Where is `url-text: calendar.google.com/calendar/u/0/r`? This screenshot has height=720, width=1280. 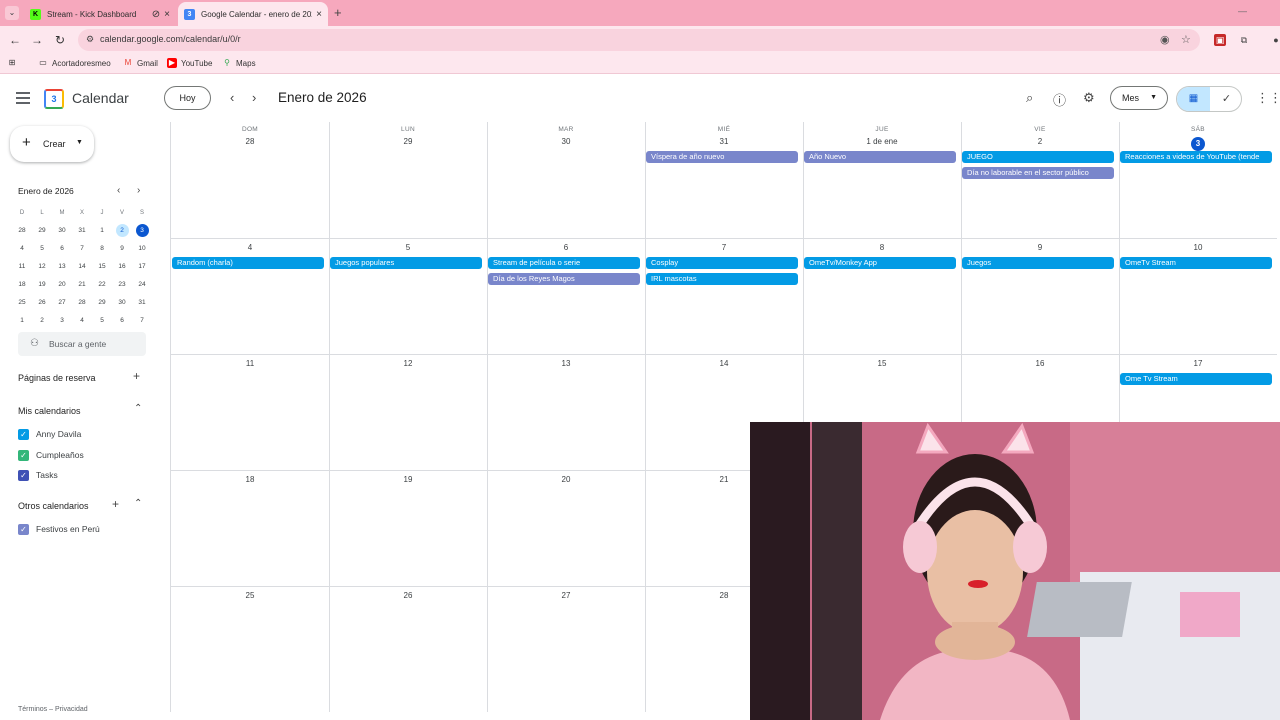
url-text: calendar.google.com/calendar/u/0/r is located at coordinates (170, 39).